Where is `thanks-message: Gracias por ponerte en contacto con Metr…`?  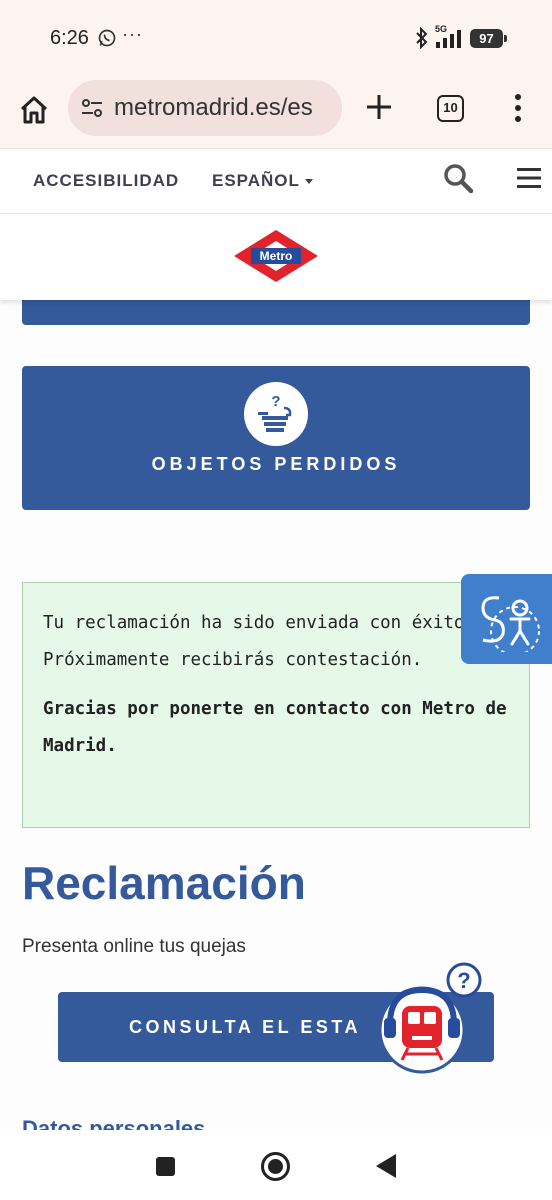
thanks-message: Gracias por ponerte en contacto con Metr… is located at coordinates (275, 727).